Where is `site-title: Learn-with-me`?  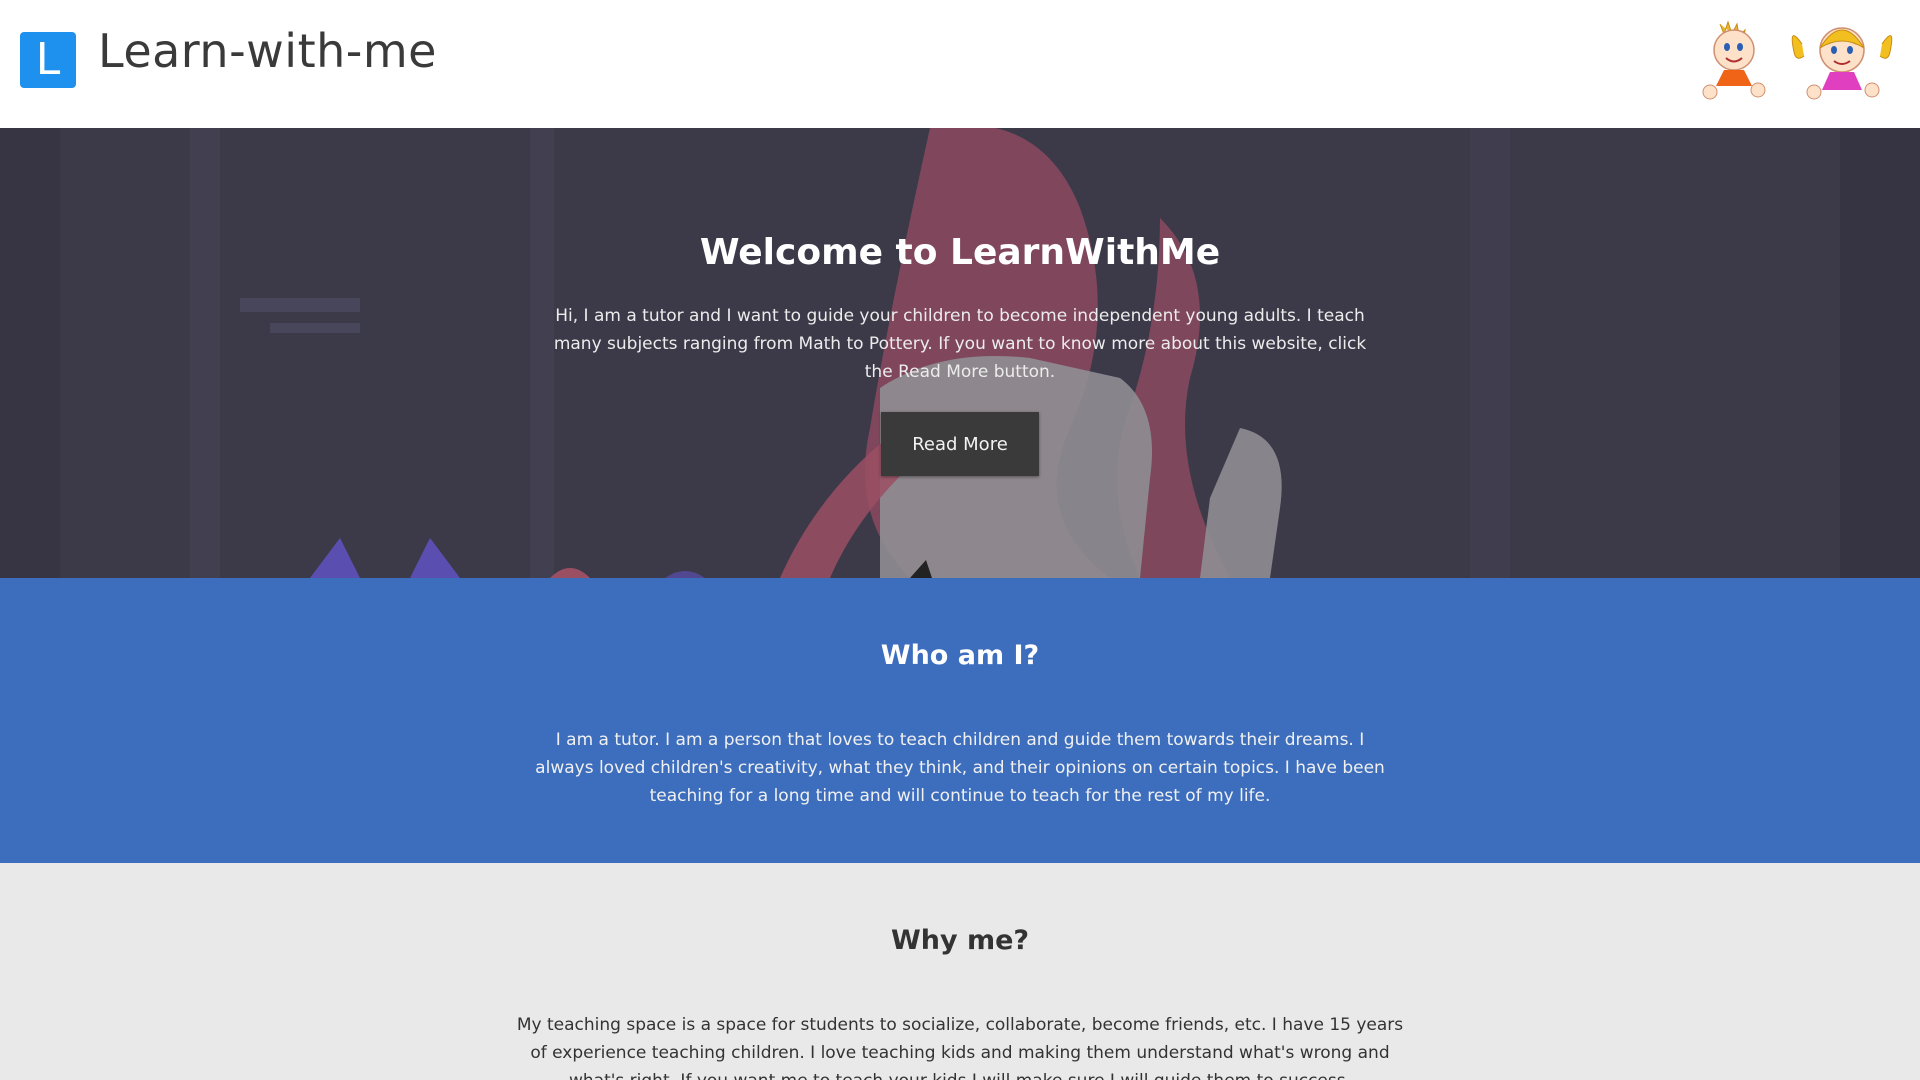 site-title: Learn-with-me is located at coordinates (267, 51).